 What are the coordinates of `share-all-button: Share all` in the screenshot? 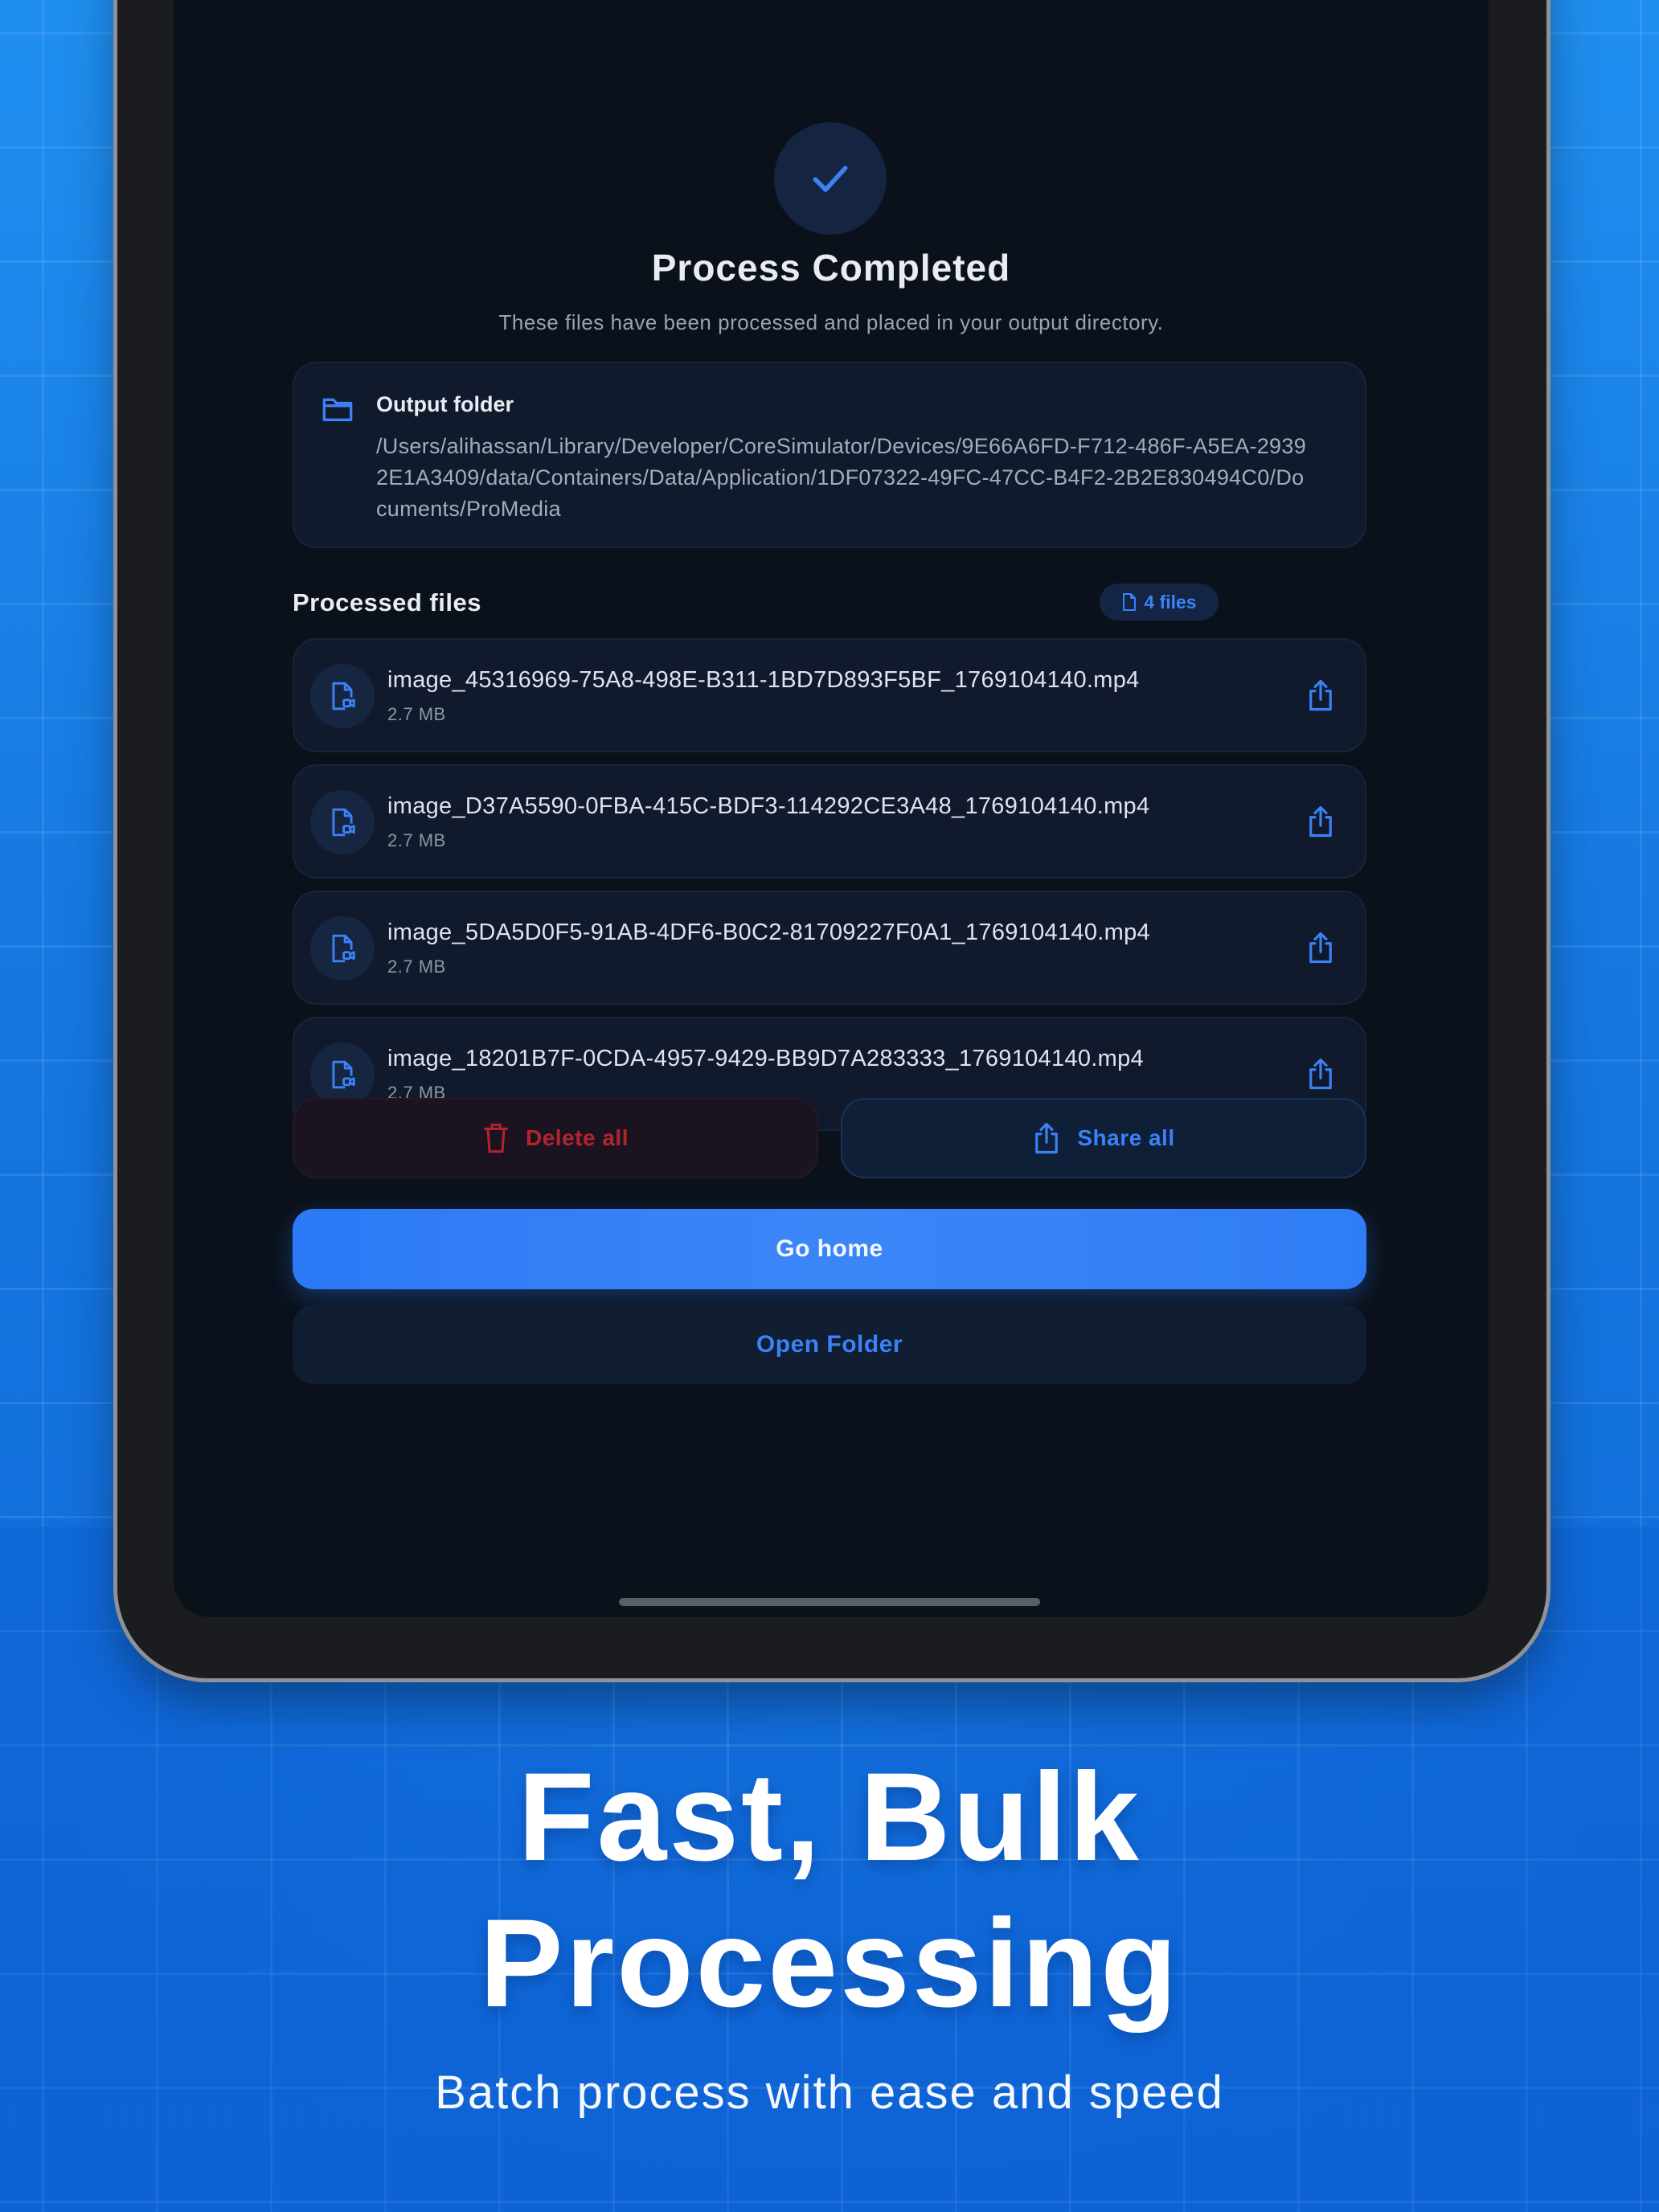 It's located at (1103, 1138).